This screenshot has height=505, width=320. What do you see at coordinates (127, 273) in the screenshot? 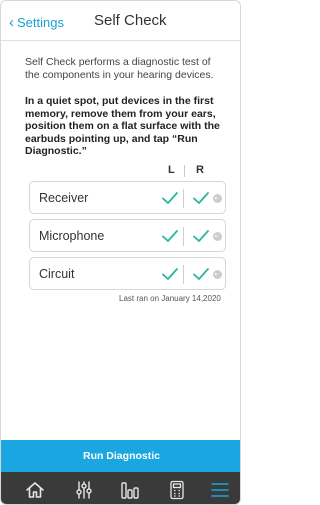
I see `component-row-circuit: Circuit` at bounding box center [127, 273].